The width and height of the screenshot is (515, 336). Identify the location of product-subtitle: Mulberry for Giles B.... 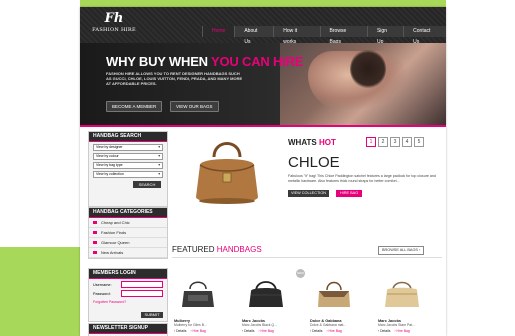
(190, 325).